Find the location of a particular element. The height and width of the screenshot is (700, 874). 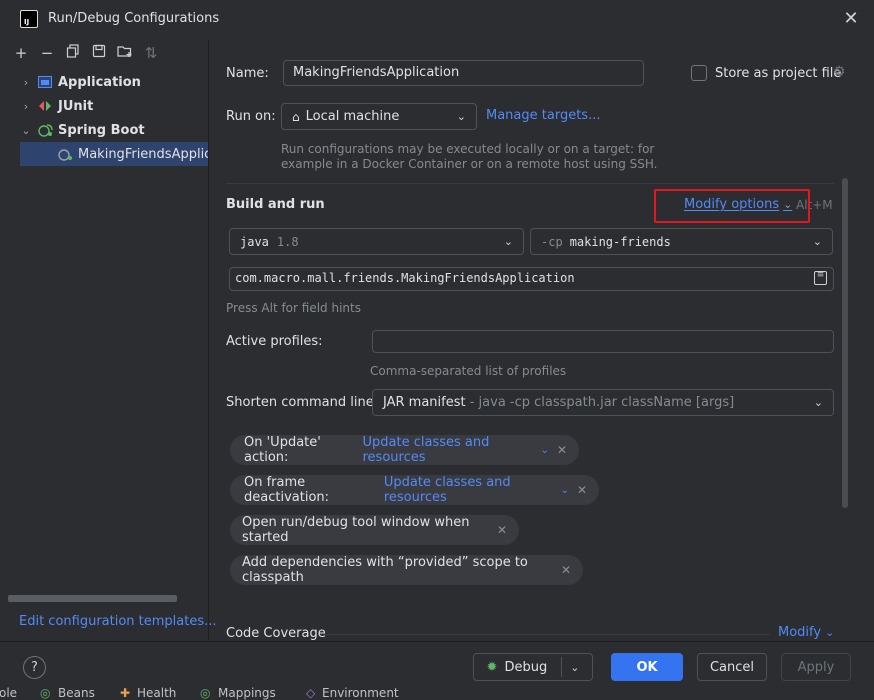

ide-tab-beans: Beans is located at coordinates (76, 693).